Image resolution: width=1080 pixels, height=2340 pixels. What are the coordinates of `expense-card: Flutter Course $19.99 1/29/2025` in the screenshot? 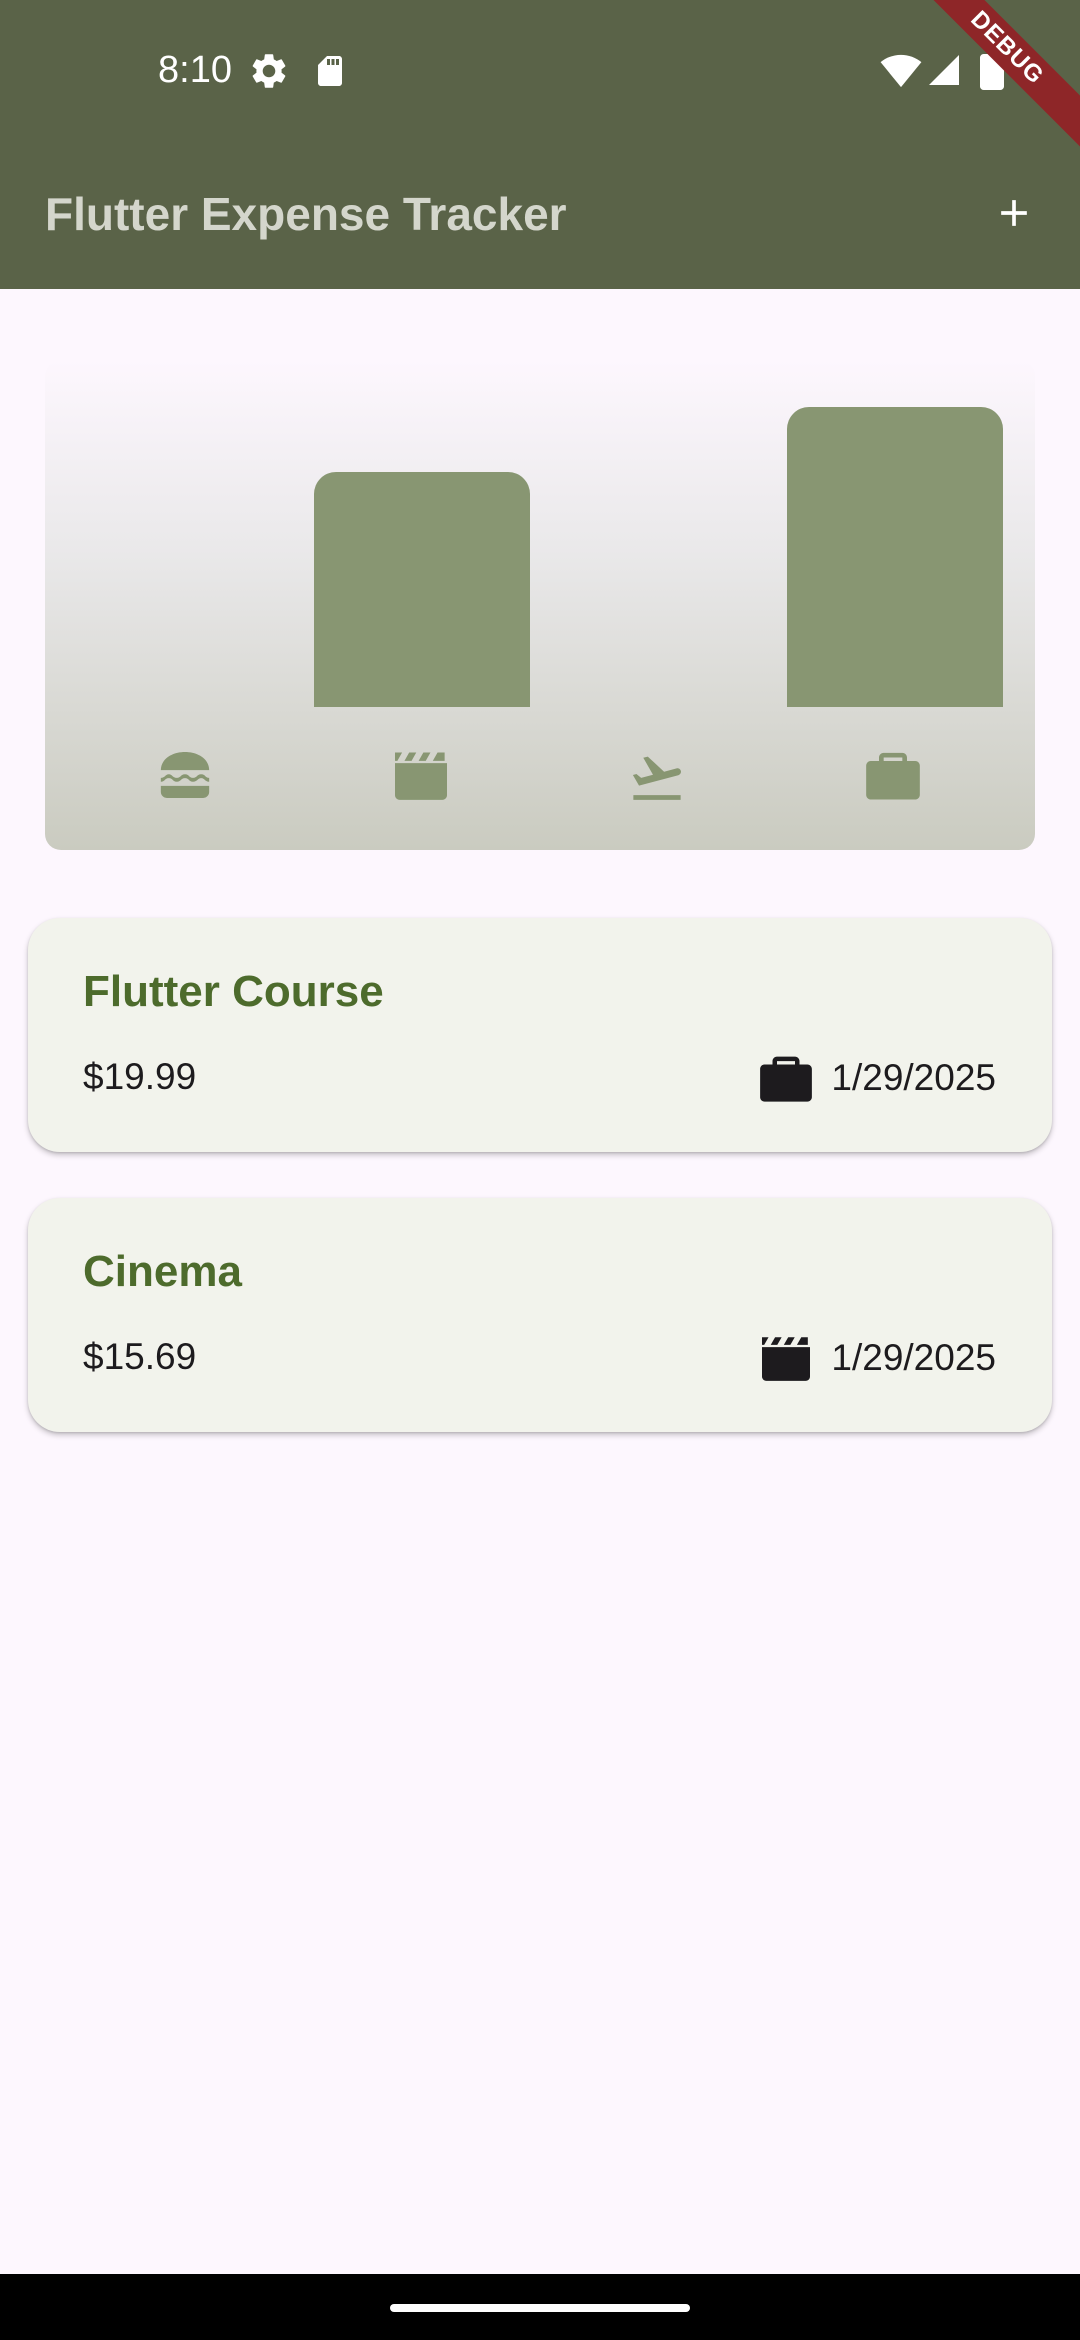 It's located at (540, 1035).